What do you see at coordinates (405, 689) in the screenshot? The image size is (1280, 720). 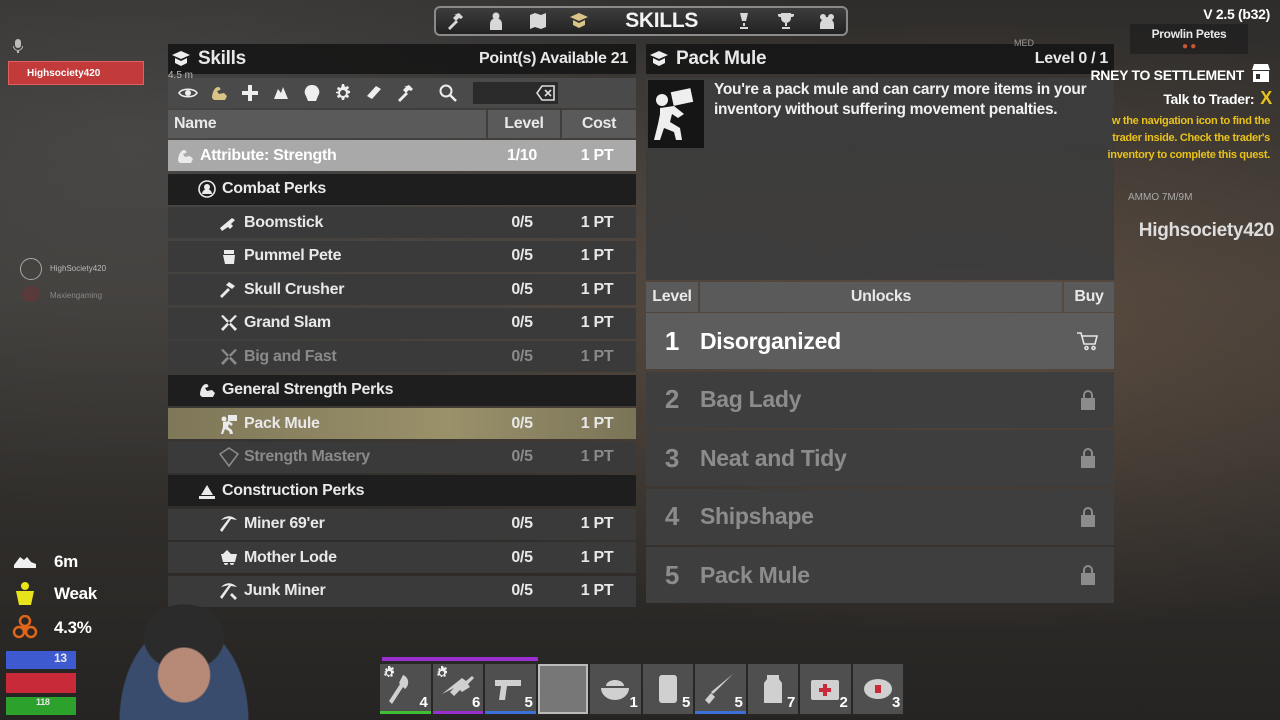 I see `hotbar-slot: 4` at bounding box center [405, 689].